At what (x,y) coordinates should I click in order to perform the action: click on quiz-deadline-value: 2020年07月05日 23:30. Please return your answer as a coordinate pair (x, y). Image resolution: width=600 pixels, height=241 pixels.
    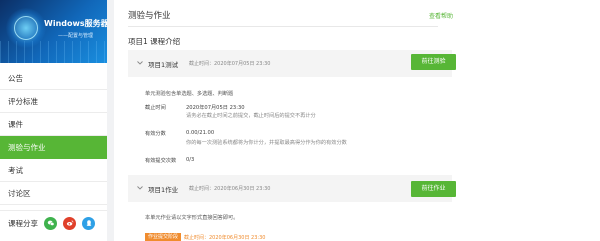
    Looking at the image, I should click on (215, 108).